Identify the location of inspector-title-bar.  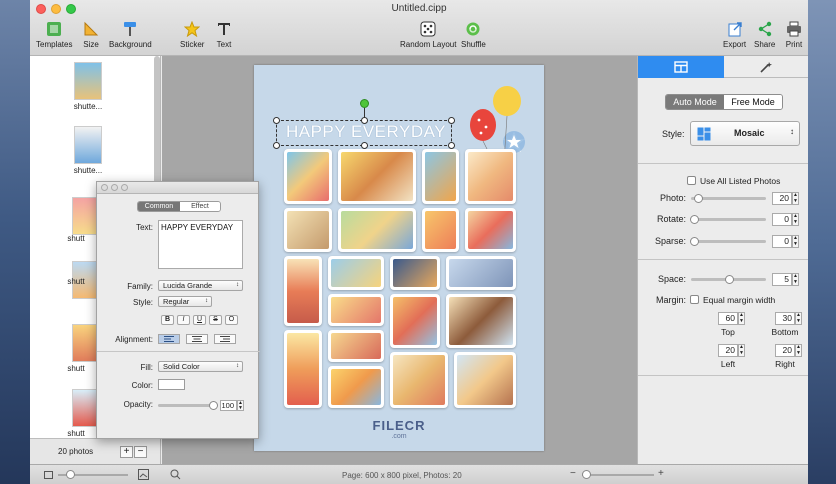
(177, 188).